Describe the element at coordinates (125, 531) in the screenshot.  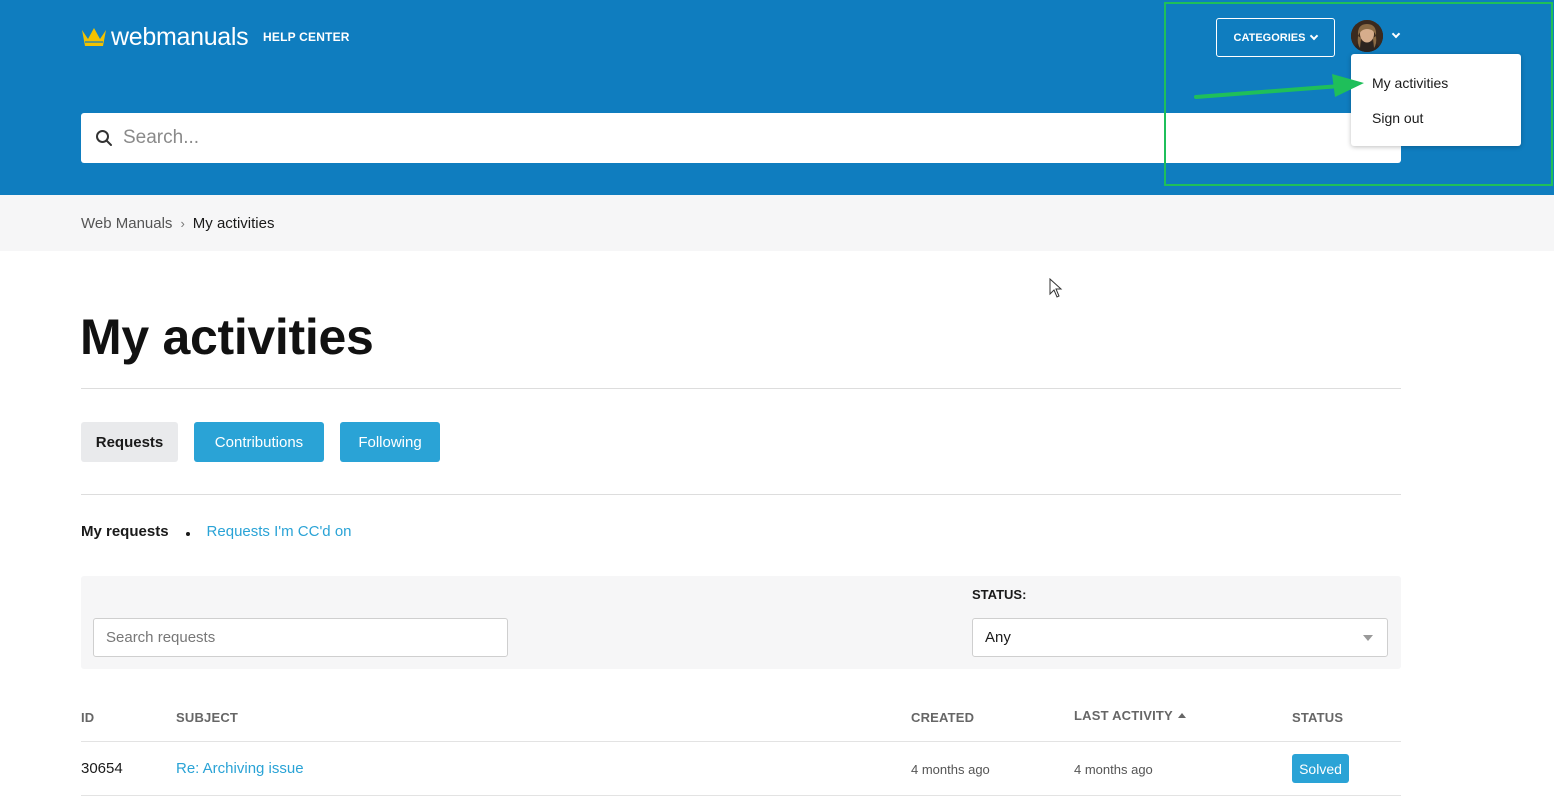
I see `subnav-my-requests: My requests` at that location.